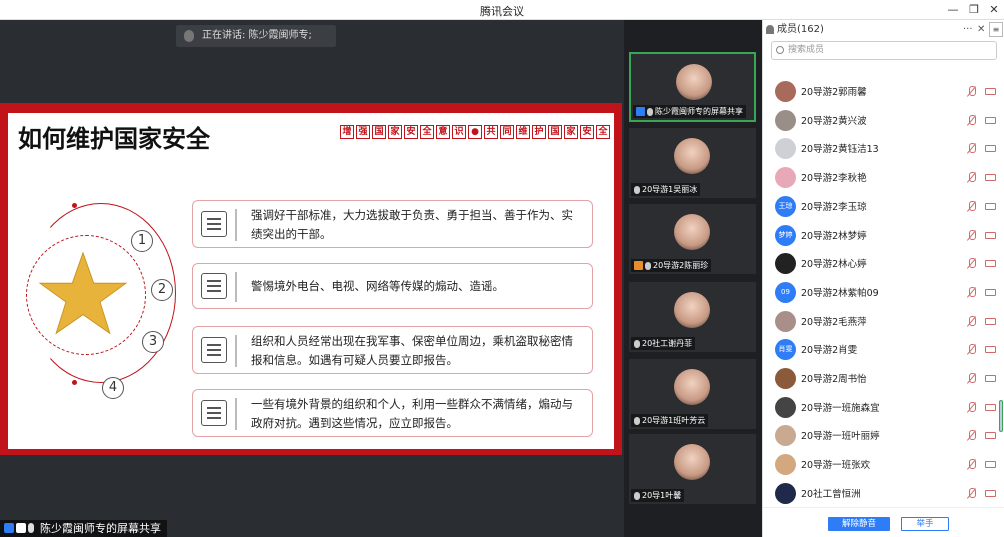  I want to click on member-row: 肖雯 20导游2肖雯, so click(883, 350).